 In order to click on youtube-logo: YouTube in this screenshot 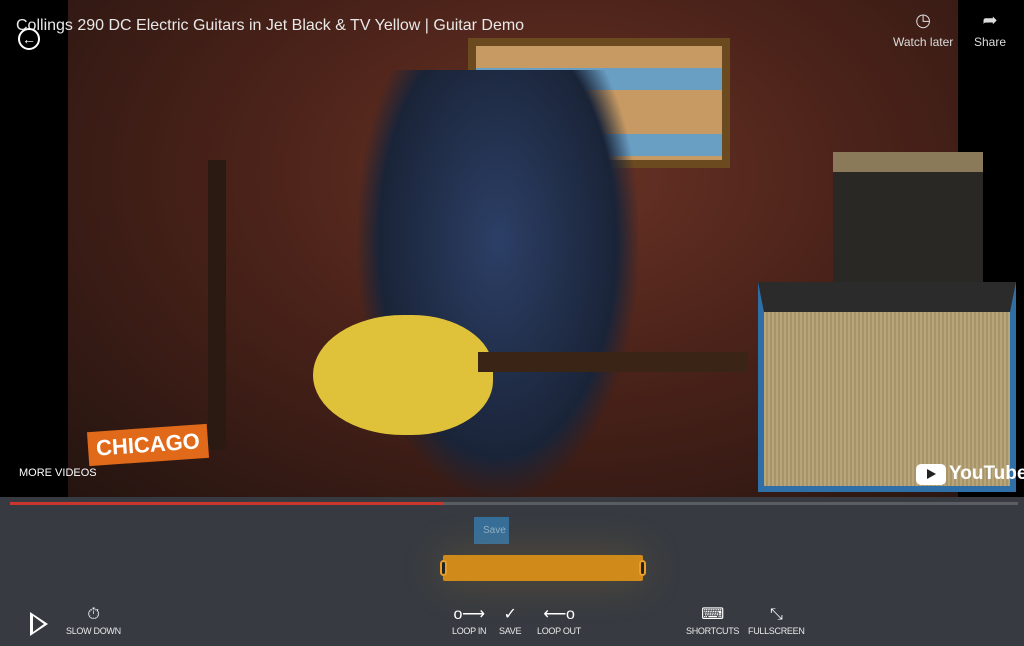, I will do `click(970, 474)`.